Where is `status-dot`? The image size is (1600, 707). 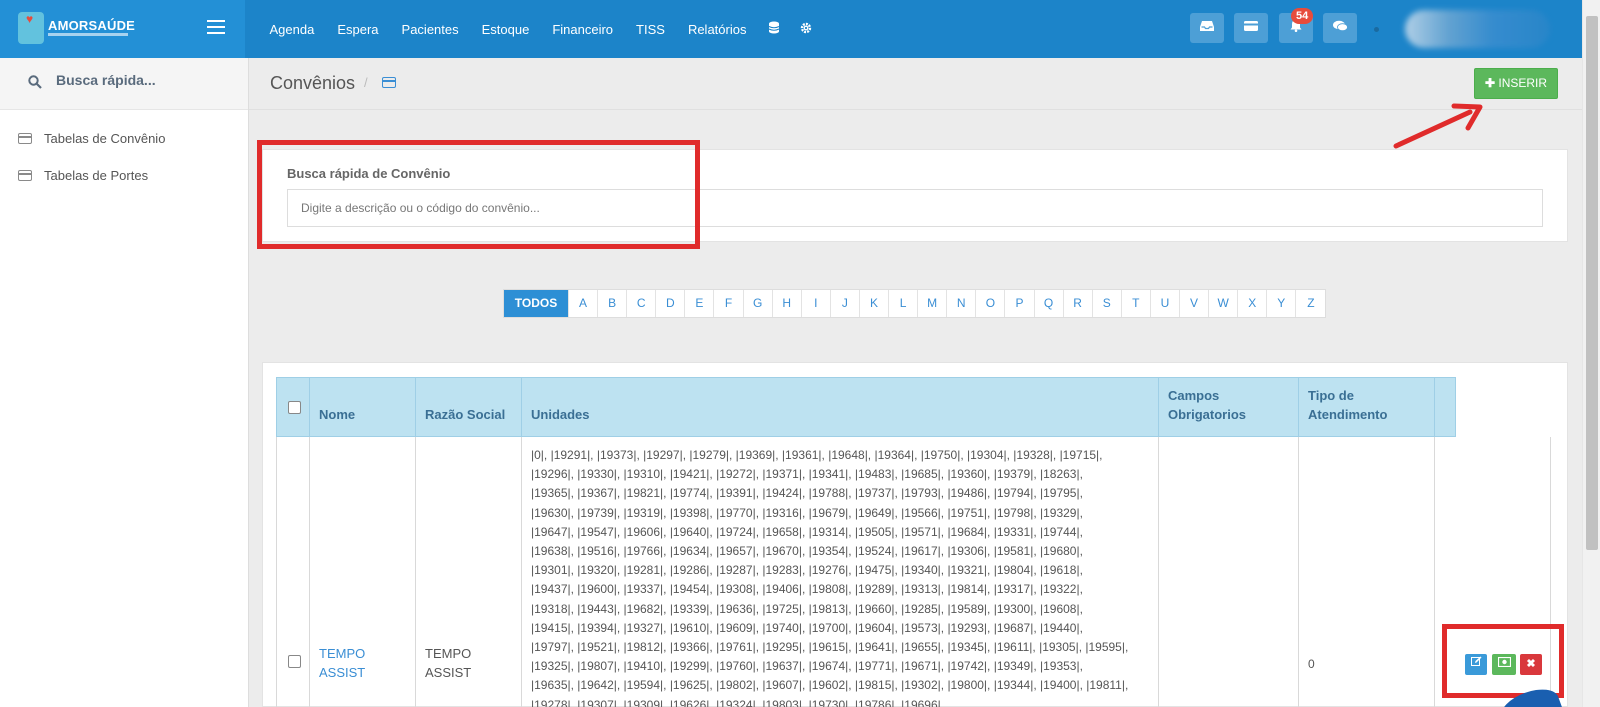
status-dot is located at coordinates (1376, 29).